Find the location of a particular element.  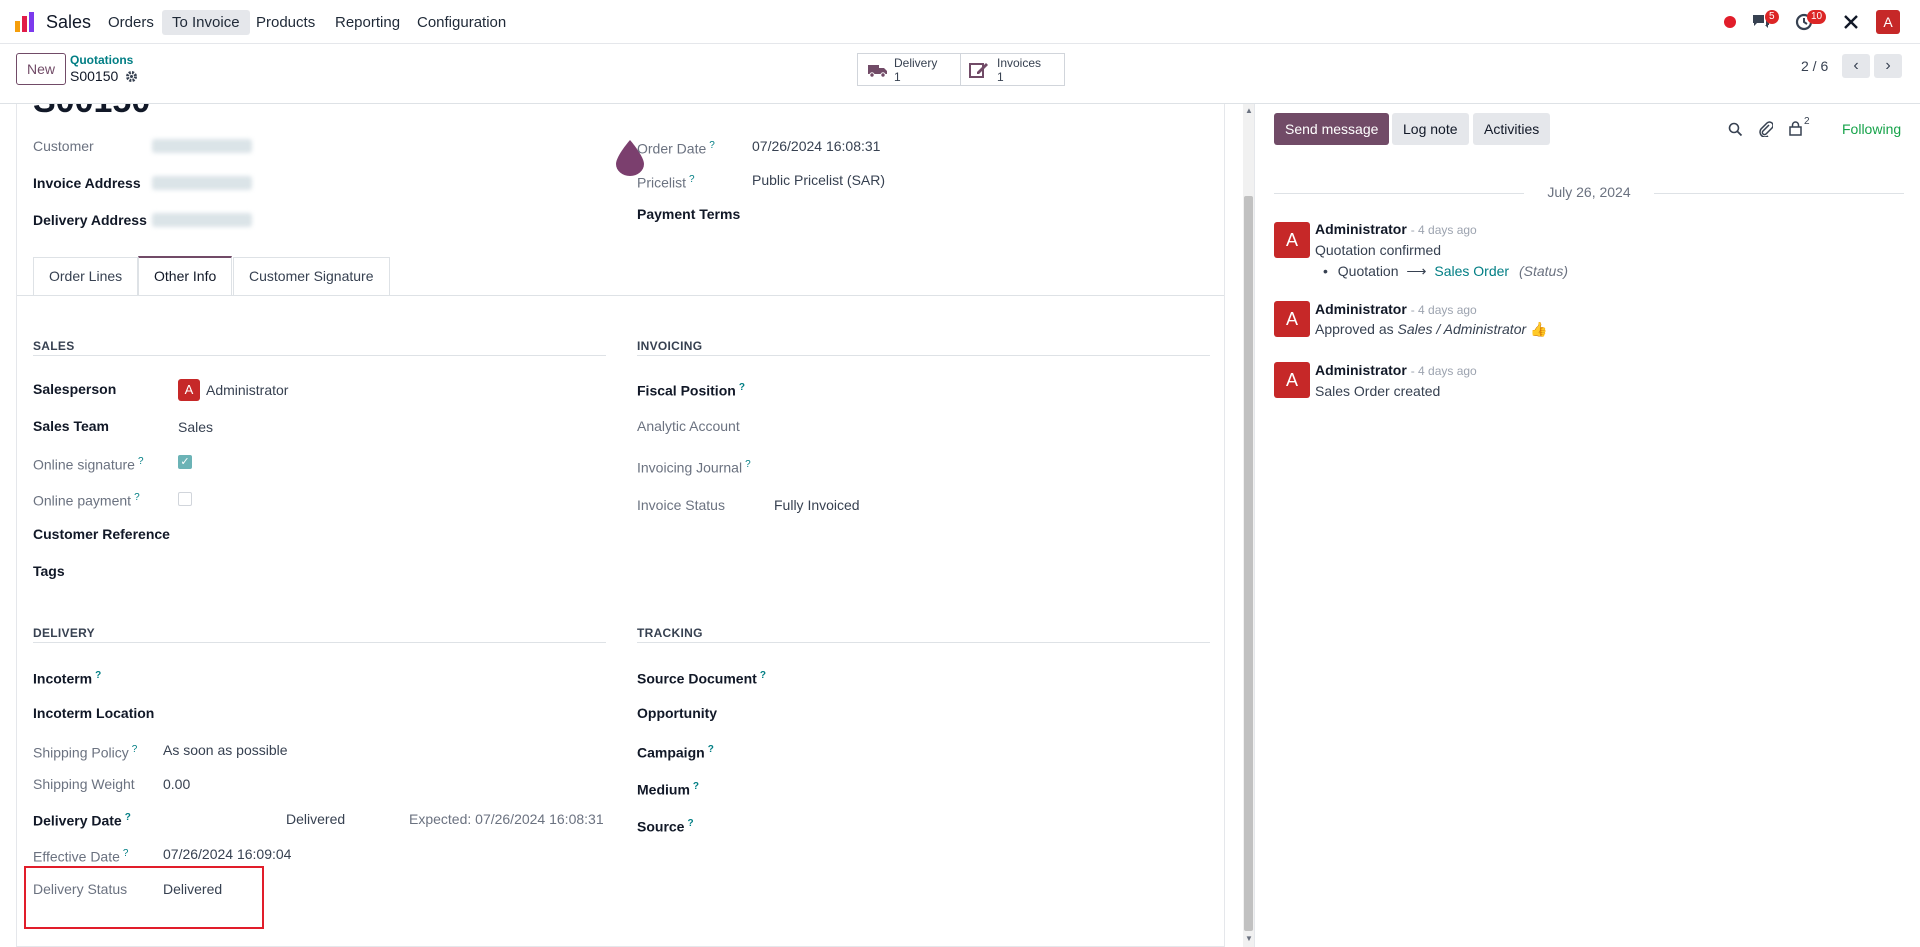

new-button: New is located at coordinates (41, 69).